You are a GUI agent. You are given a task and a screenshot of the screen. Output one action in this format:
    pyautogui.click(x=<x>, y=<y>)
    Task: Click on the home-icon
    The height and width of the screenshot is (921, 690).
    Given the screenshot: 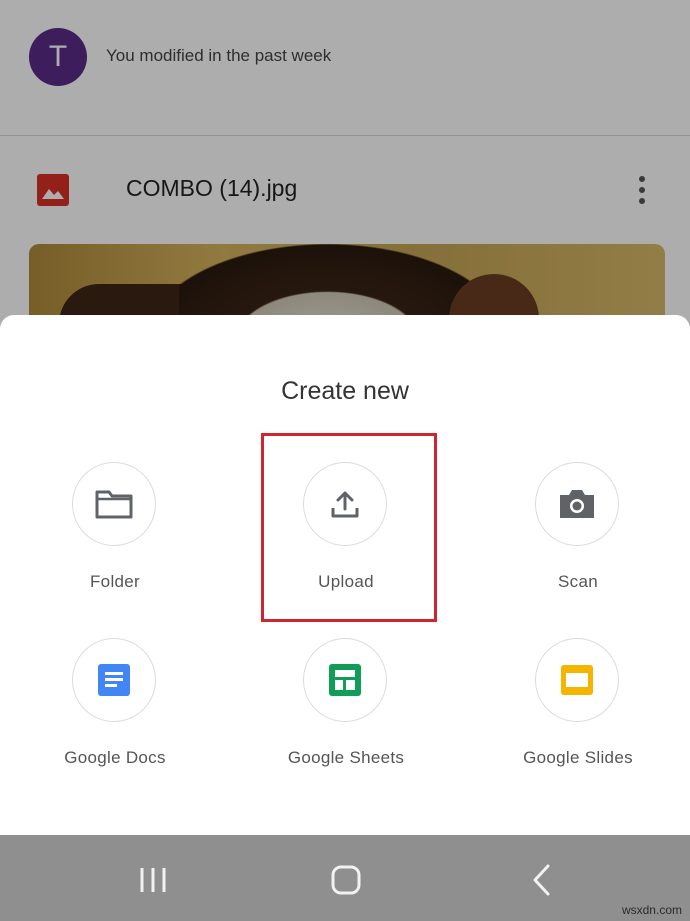 What is the action you would take?
    pyautogui.click(x=346, y=880)
    